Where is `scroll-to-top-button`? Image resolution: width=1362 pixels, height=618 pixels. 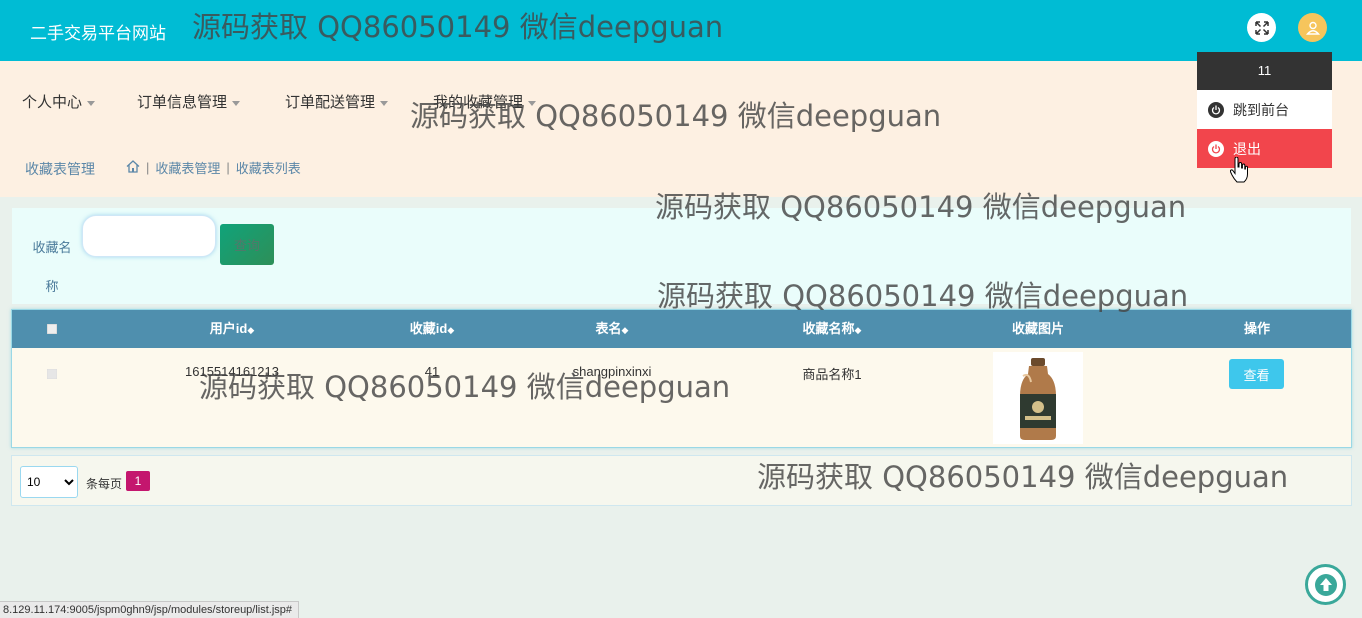
scroll-to-top-button is located at coordinates (1325, 584).